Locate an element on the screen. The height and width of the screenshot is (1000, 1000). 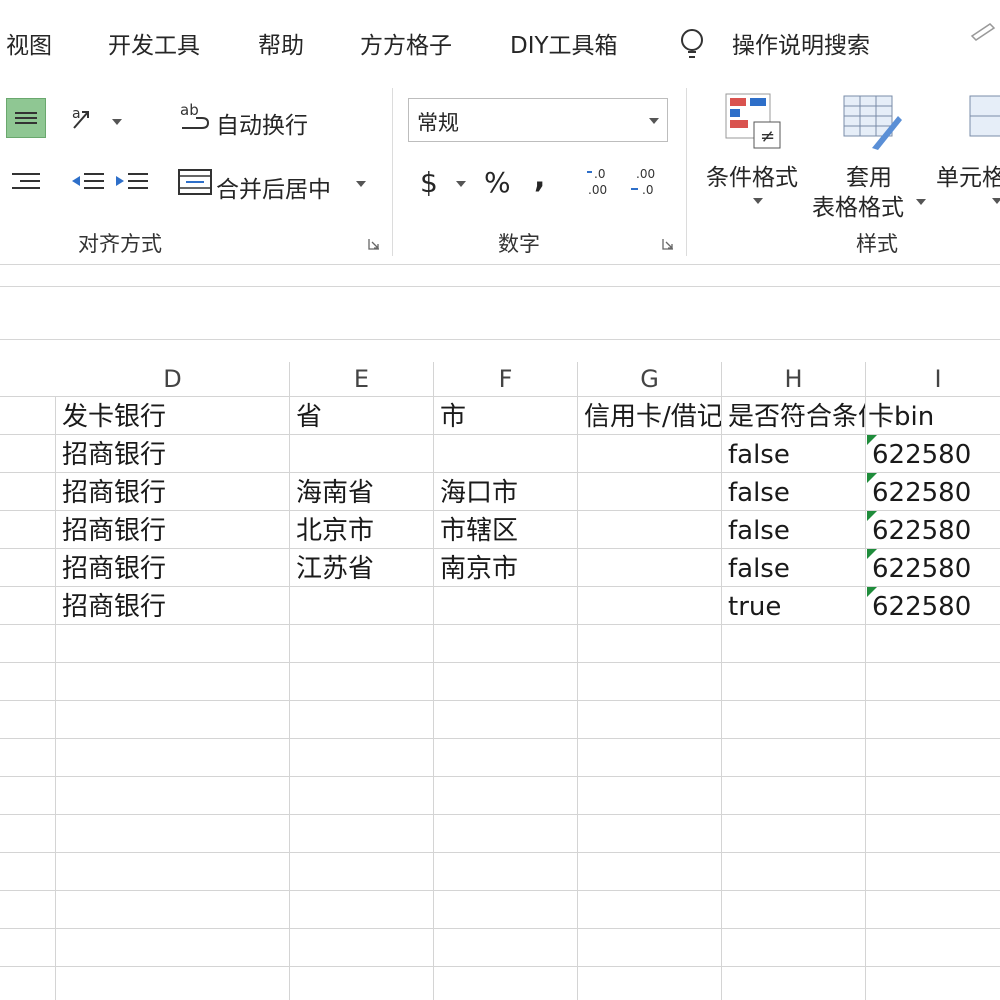
percent-button: % is located at coordinates (497, 182).